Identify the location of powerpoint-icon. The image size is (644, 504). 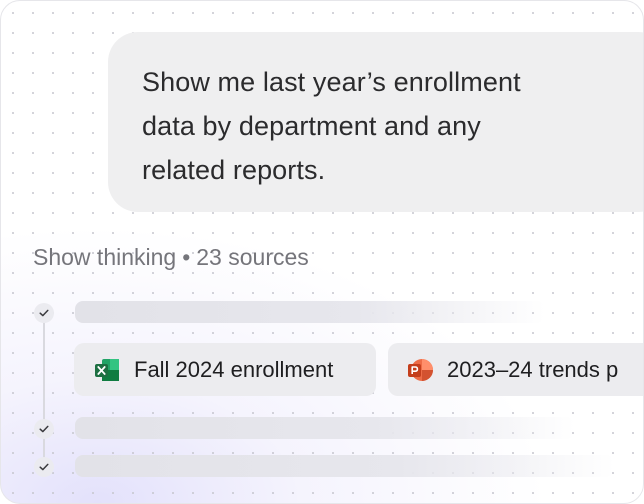
(420, 370).